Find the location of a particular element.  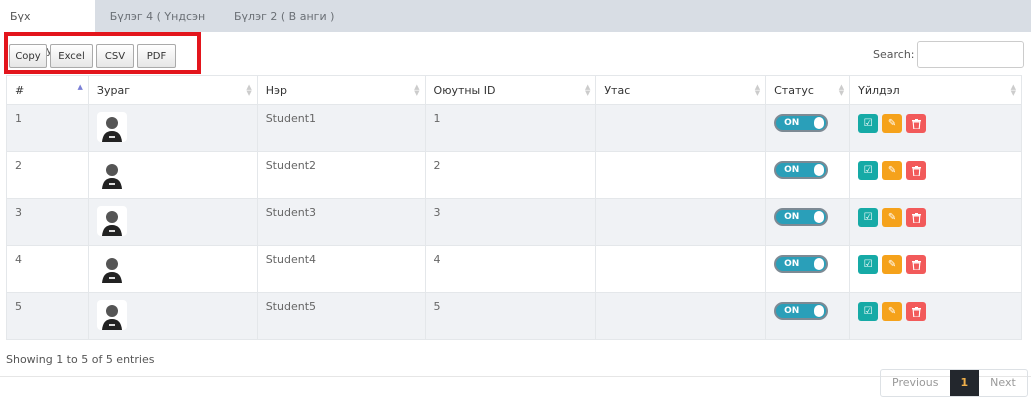

table-row: 3 Student3 3 ON ☑ ✎ is located at coordinates (514, 222).